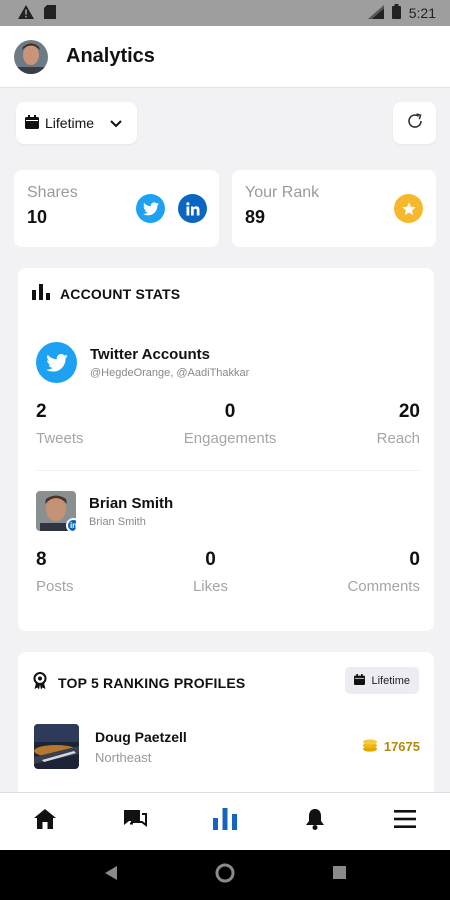 This screenshot has width=450, height=900. I want to click on ranking-profile-photo, so click(56, 746).